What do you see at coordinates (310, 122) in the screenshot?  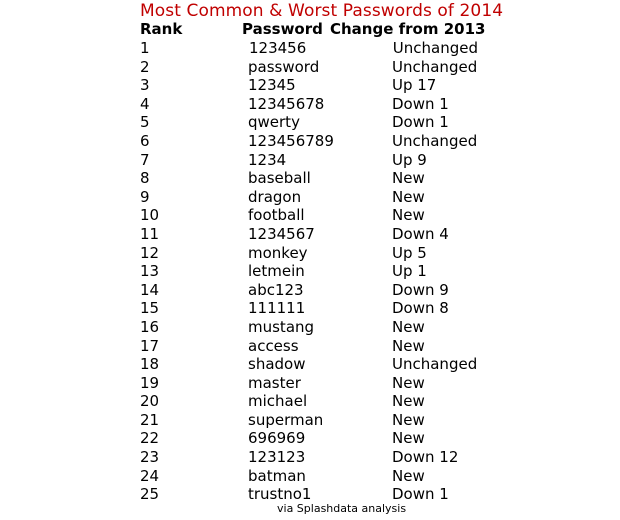 I see `table-row: 5 qwerty Down 1` at bounding box center [310, 122].